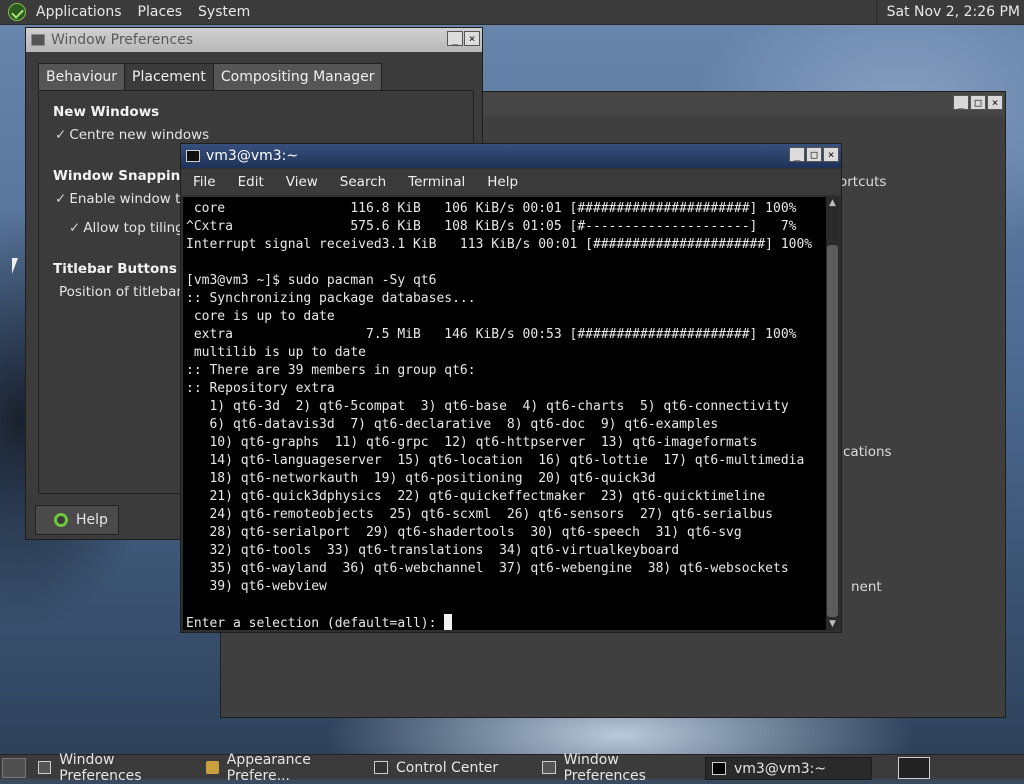  Describe the element at coordinates (297, 77) in the screenshot. I see `tab-compositing-manager: Compositing Manager` at that location.